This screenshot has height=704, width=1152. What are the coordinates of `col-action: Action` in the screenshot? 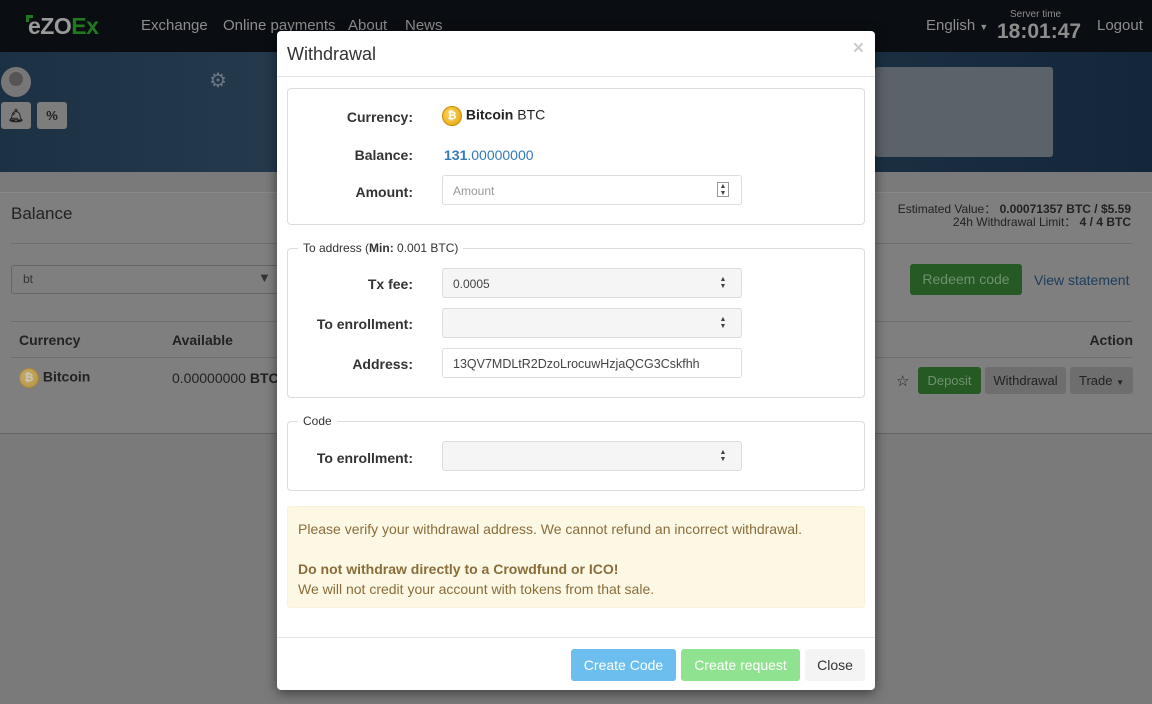 It's located at (1111, 340).